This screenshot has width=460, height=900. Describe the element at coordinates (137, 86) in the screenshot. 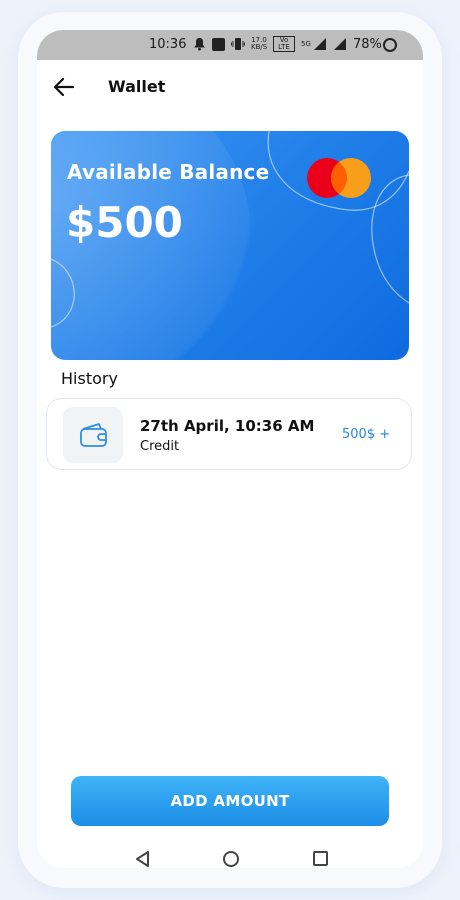

I see `page-title: Wallet` at that location.